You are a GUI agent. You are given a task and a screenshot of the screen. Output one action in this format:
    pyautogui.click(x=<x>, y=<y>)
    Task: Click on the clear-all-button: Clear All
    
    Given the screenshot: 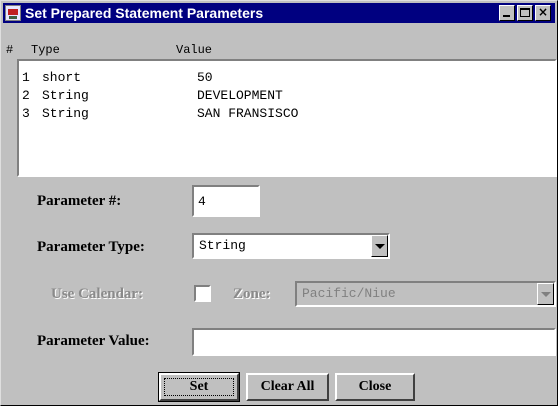 What is the action you would take?
    pyautogui.click(x=287, y=387)
    